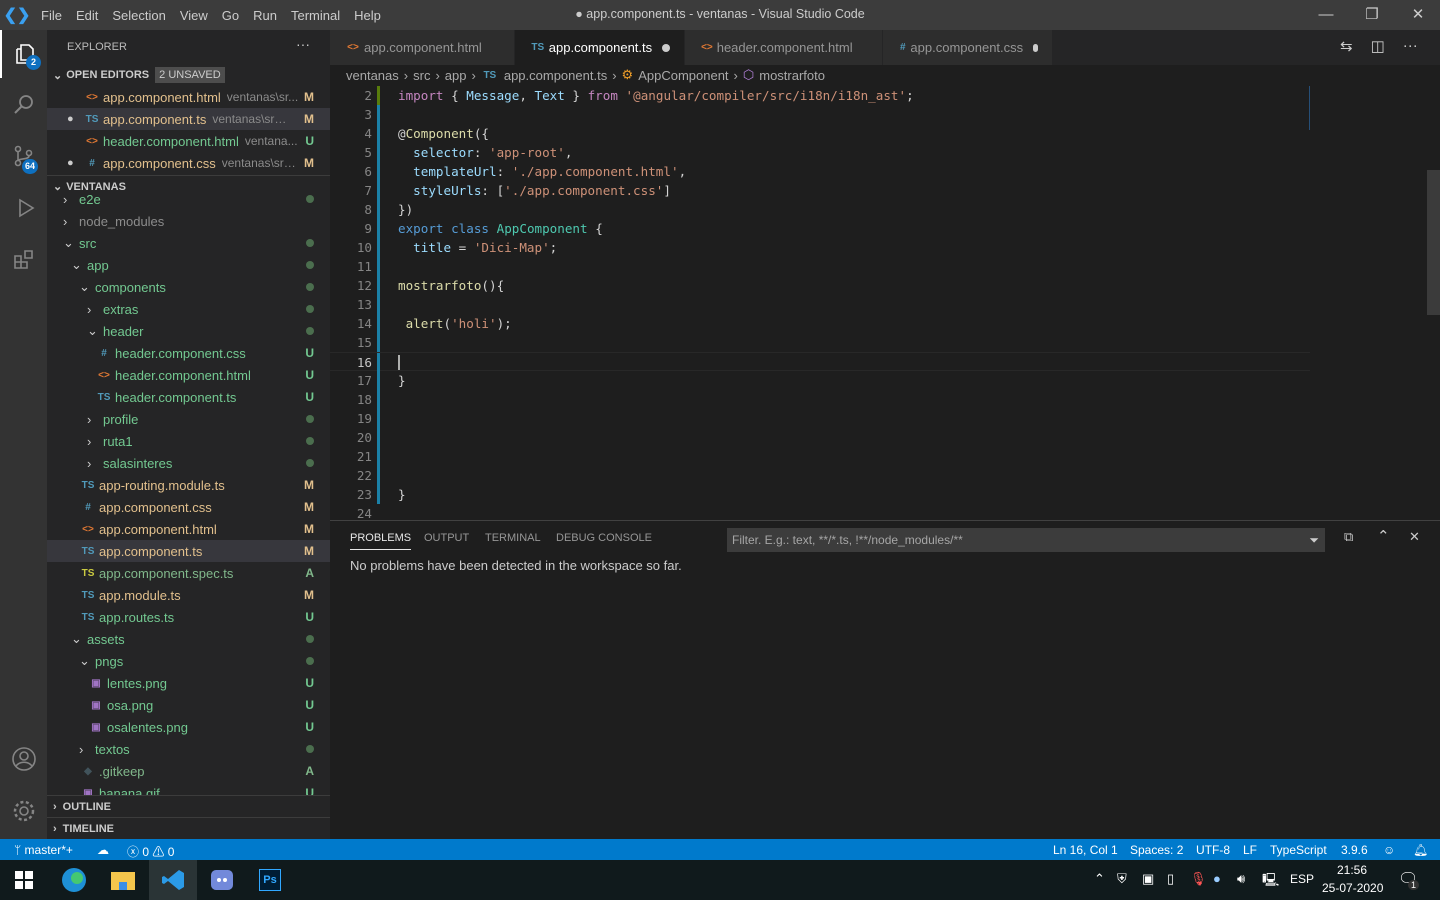 Image resolution: width=1440 pixels, height=900 pixels. What do you see at coordinates (23, 759) in the screenshot?
I see `accounts-activity` at bounding box center [23, 759].